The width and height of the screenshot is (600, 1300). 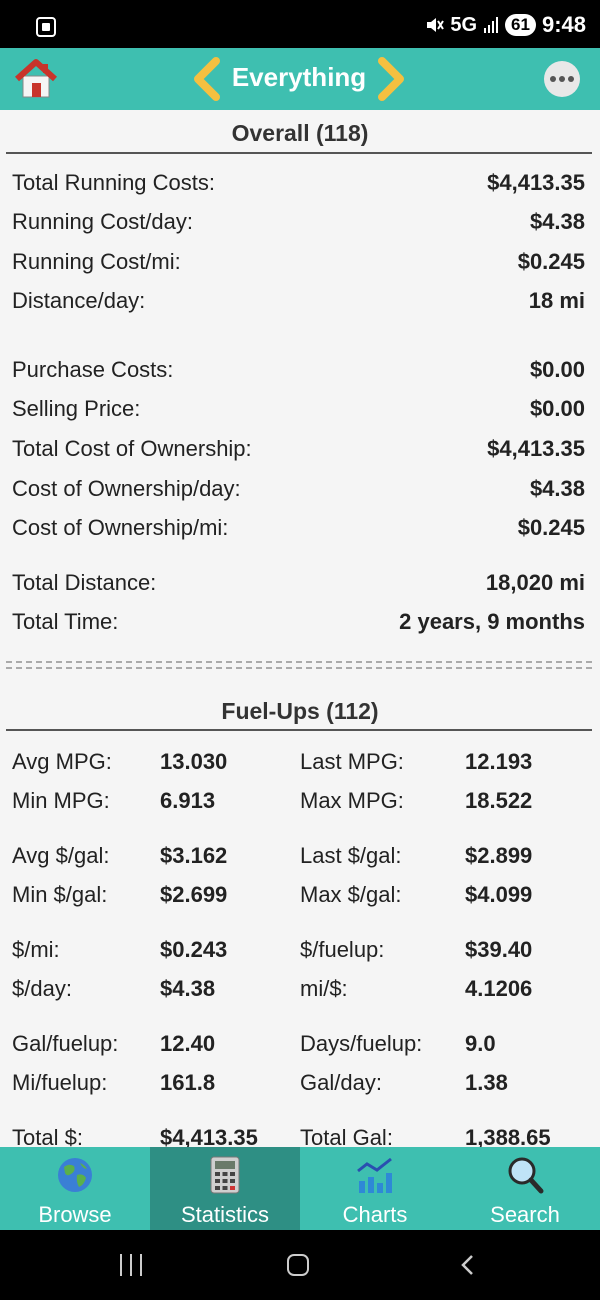 I want to click on system-navigation-bar, so click(x=300, y=1265).